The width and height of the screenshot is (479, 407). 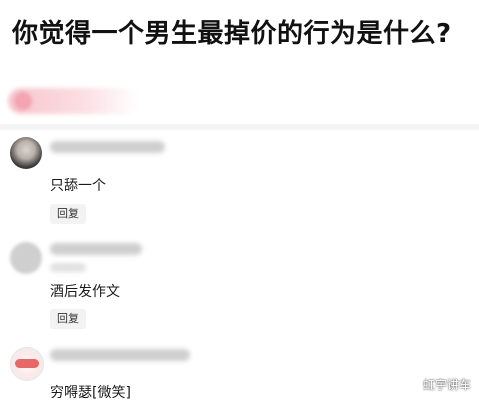 What do you see at coordinates (446, 385) in the screenshot?
I see `watermark: 虹宇讲车` at bounding box center [446, 385].